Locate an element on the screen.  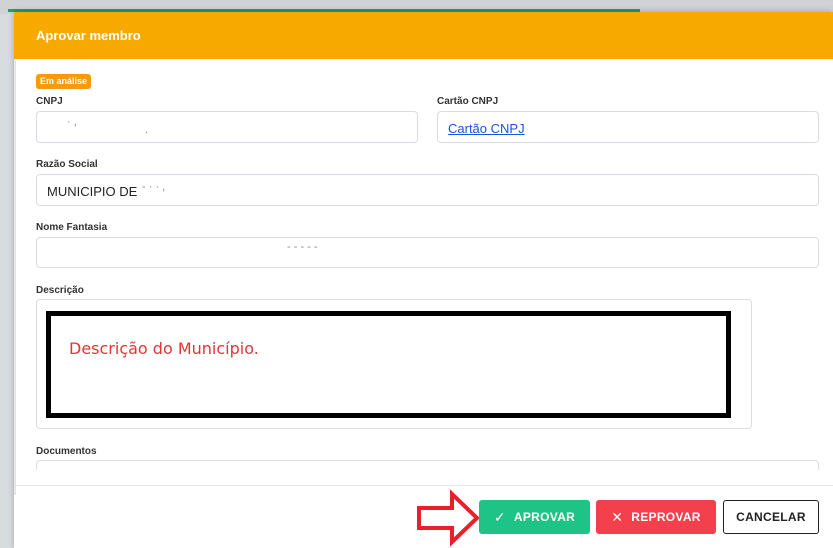
redacted-mark: · , is located at coordinates (72, 122).